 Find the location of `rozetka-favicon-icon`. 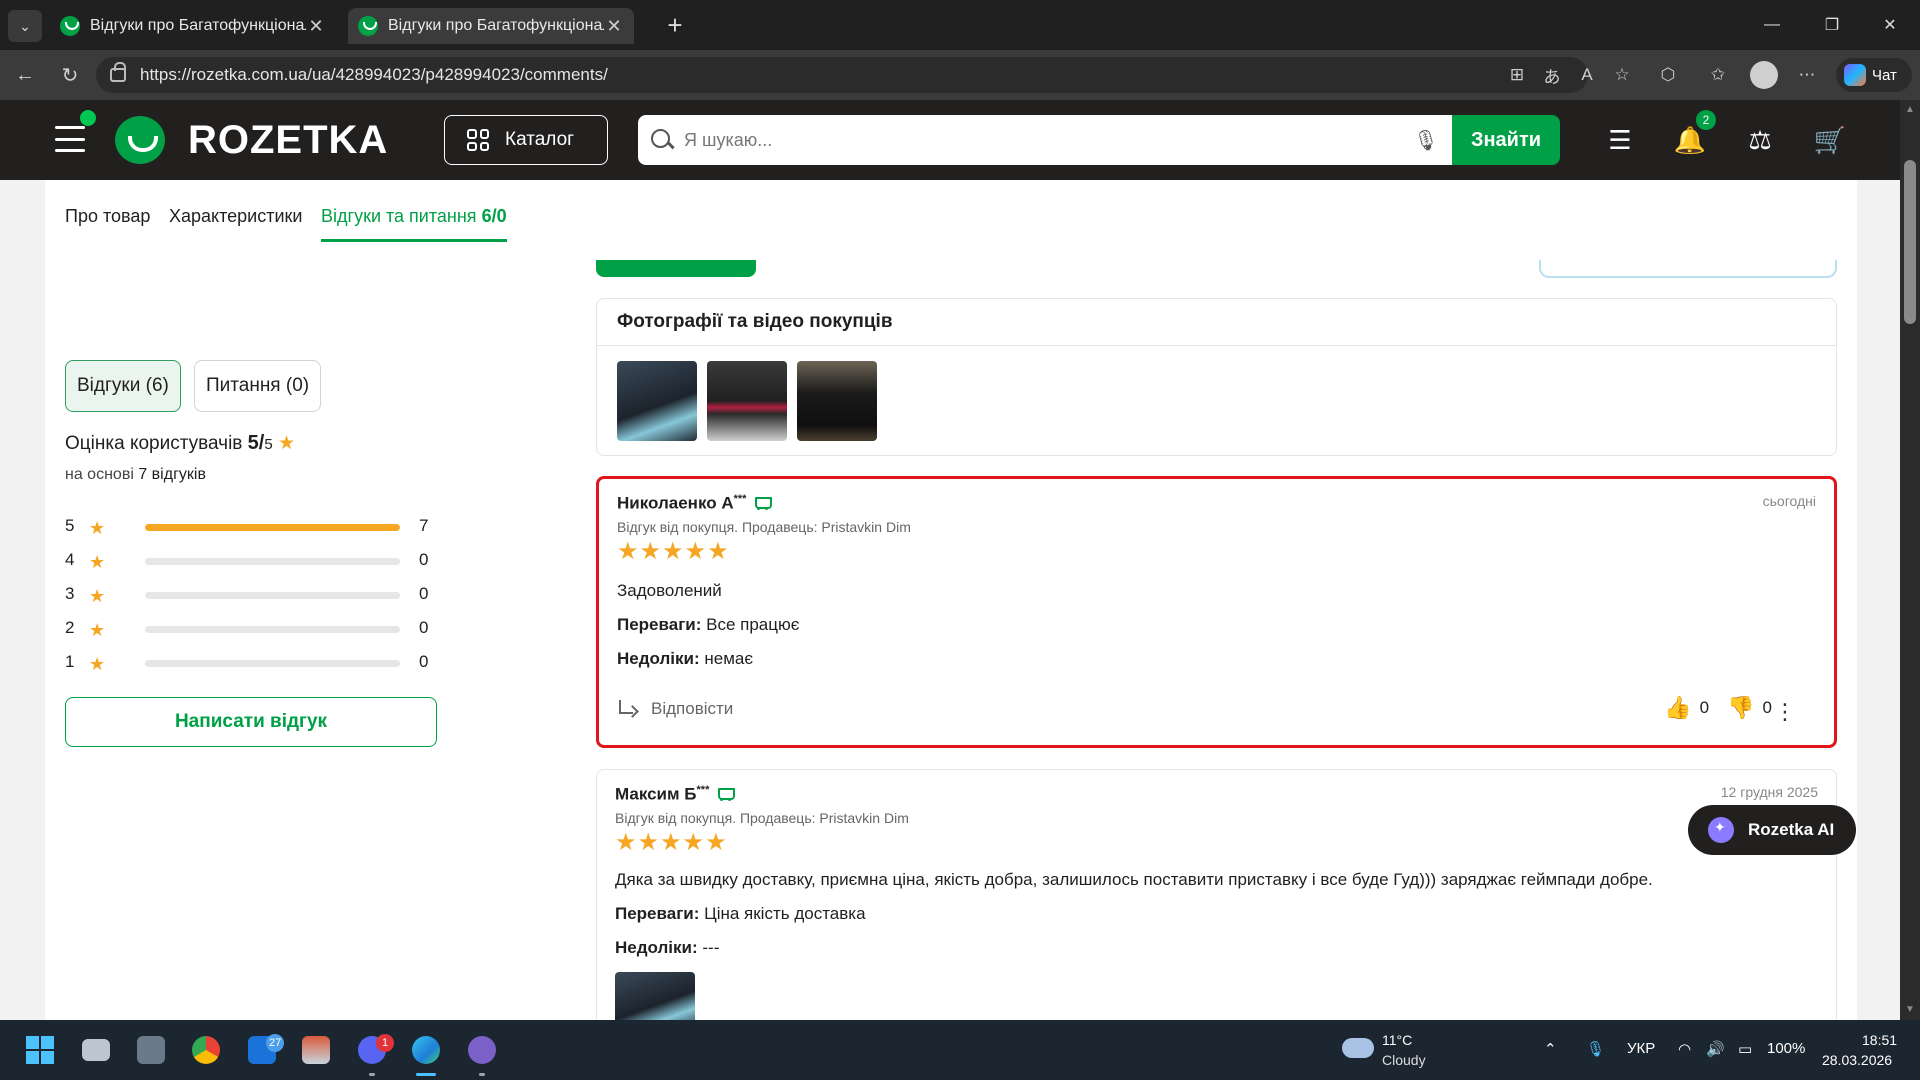

rozetka-favicon-icon is located at coordinates (368, 26).